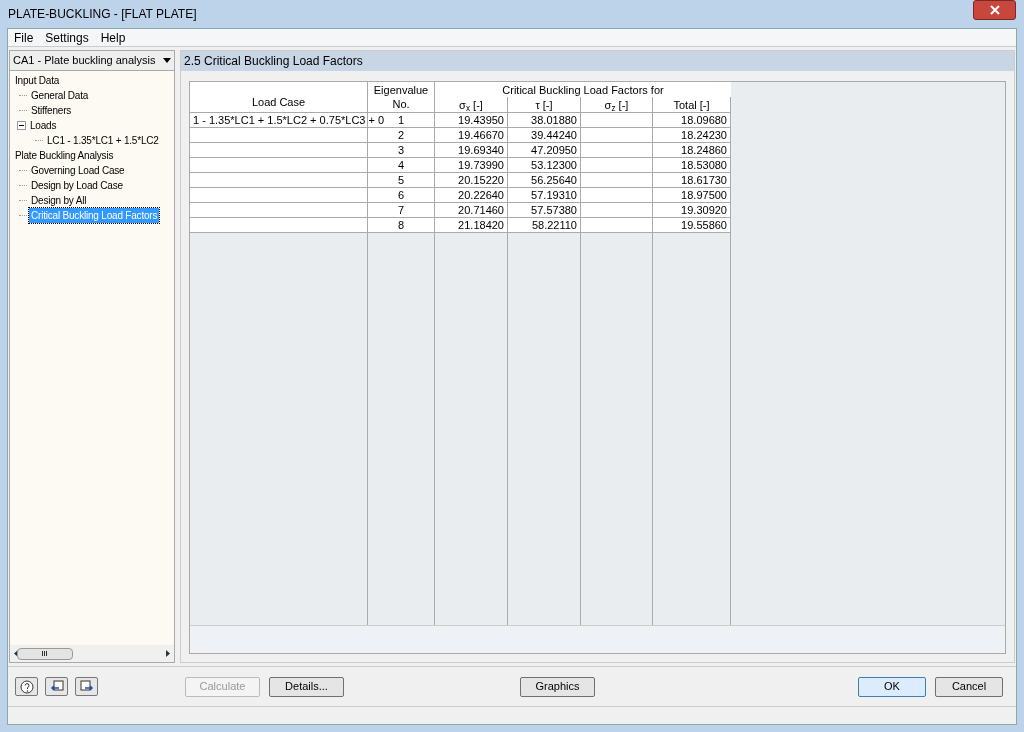  What do you see at coordinates (401, 150) in the screenshot?
I see `table-cell: 3` at bounding box center [401, 150].